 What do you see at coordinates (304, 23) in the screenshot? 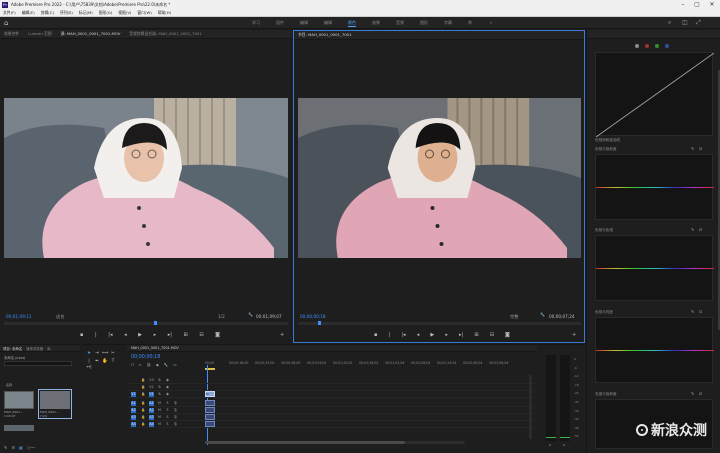
I see `workspace-editing: 编辑` at bounding box center [304, 23].